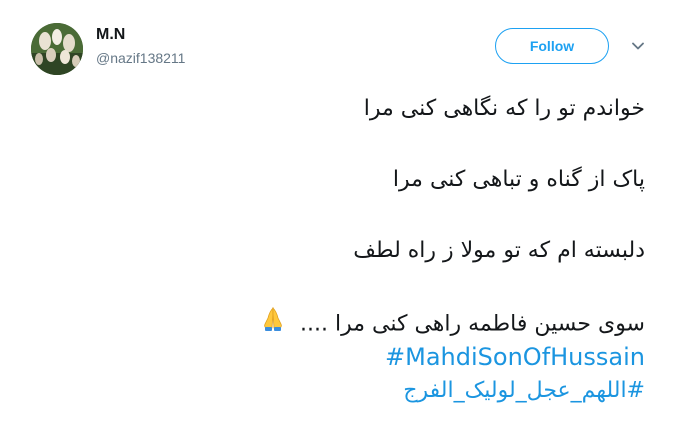 The image size is (679, 426). What do you see at coordinates (524, 391) in the screenshot?
I see `hashtag-link: #اللهم_عجل_لولیک_الفرج` at bounding box center [524, 391].